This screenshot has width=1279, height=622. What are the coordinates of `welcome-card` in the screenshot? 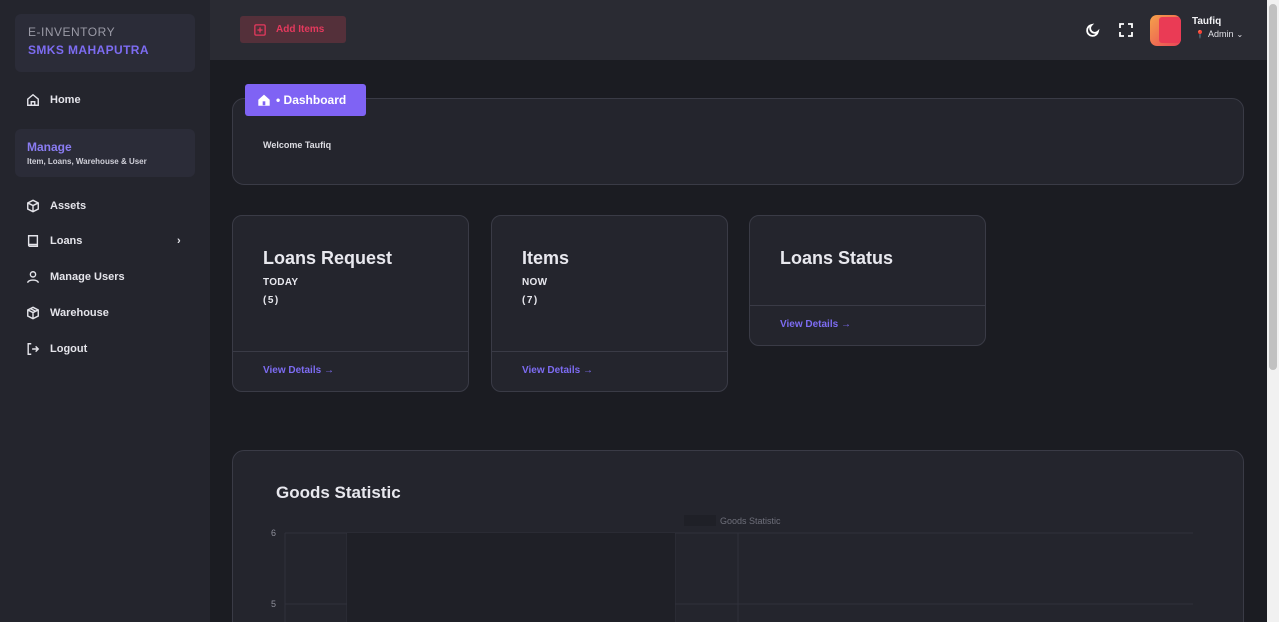 It's located at (738, 141).